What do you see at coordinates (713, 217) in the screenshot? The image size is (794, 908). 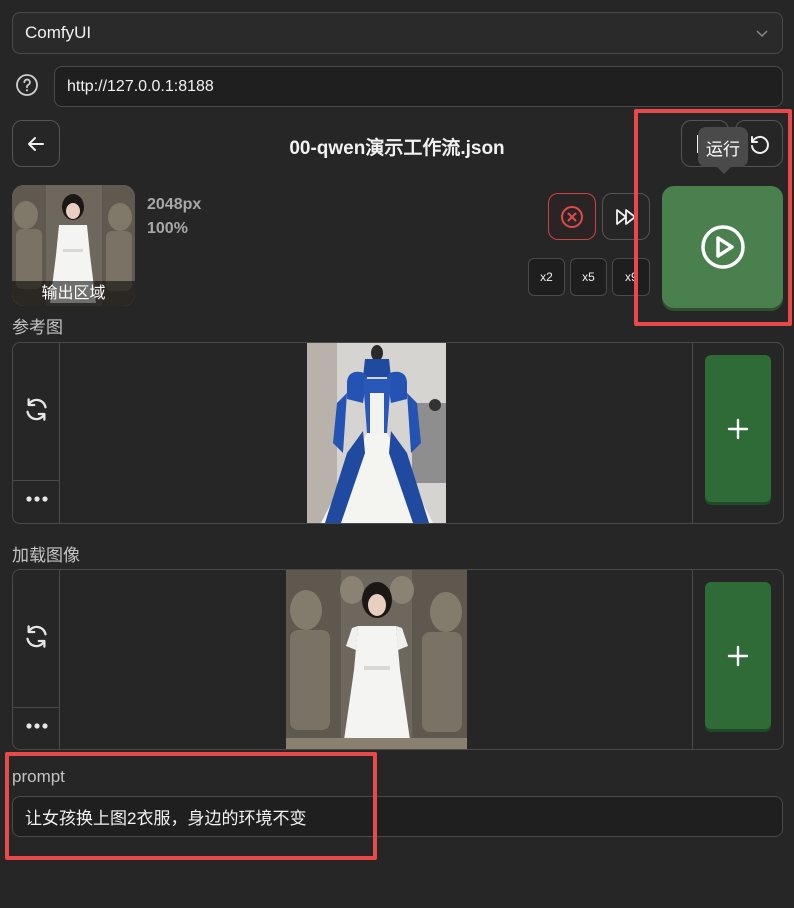 I see `highlight-box-run` at bounding box center [713, 217].